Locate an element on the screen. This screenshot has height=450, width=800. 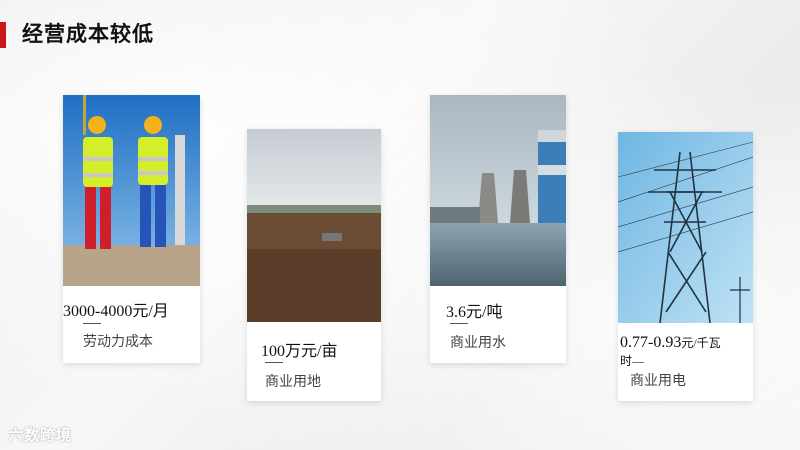
labor-cost-label: 劳动力成本 is located at coordinates (118, 341).